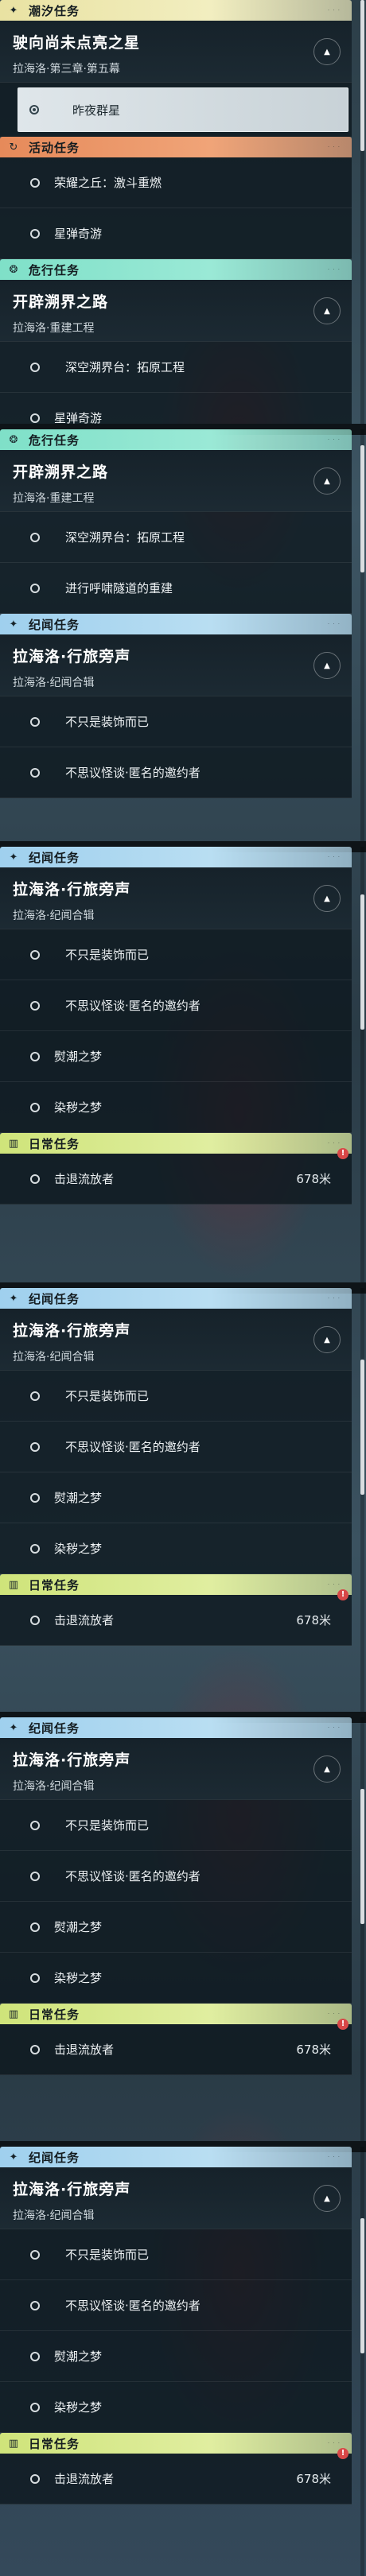  Describe the element at coordinates (176, 233) in the screenshot. I see `quest-item: 星弹奇游` at that location.